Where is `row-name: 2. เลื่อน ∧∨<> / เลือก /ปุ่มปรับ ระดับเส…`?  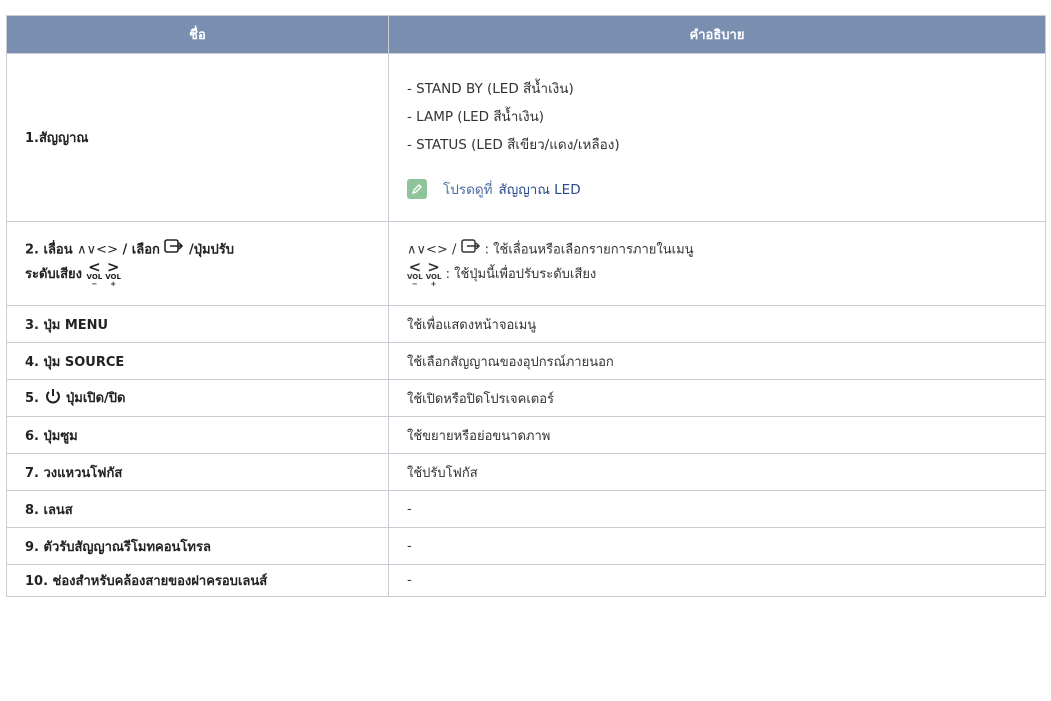 row-name: 2. เลื่อน ∧∨<> / เลือก /ปุ่มปรับ ระดับเส… is located at coordinates (197, 263).